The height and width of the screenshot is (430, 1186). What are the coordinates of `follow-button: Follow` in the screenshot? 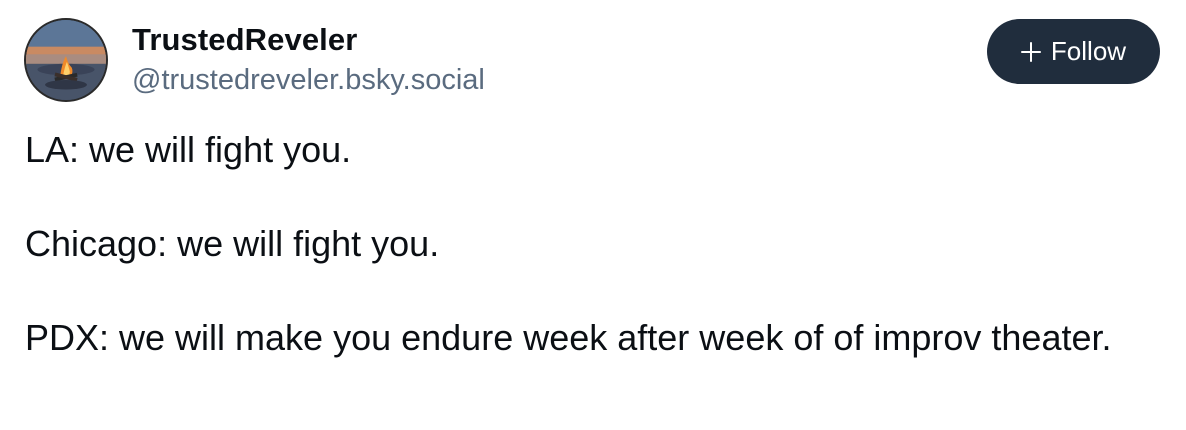 It's located at (1073, 51).